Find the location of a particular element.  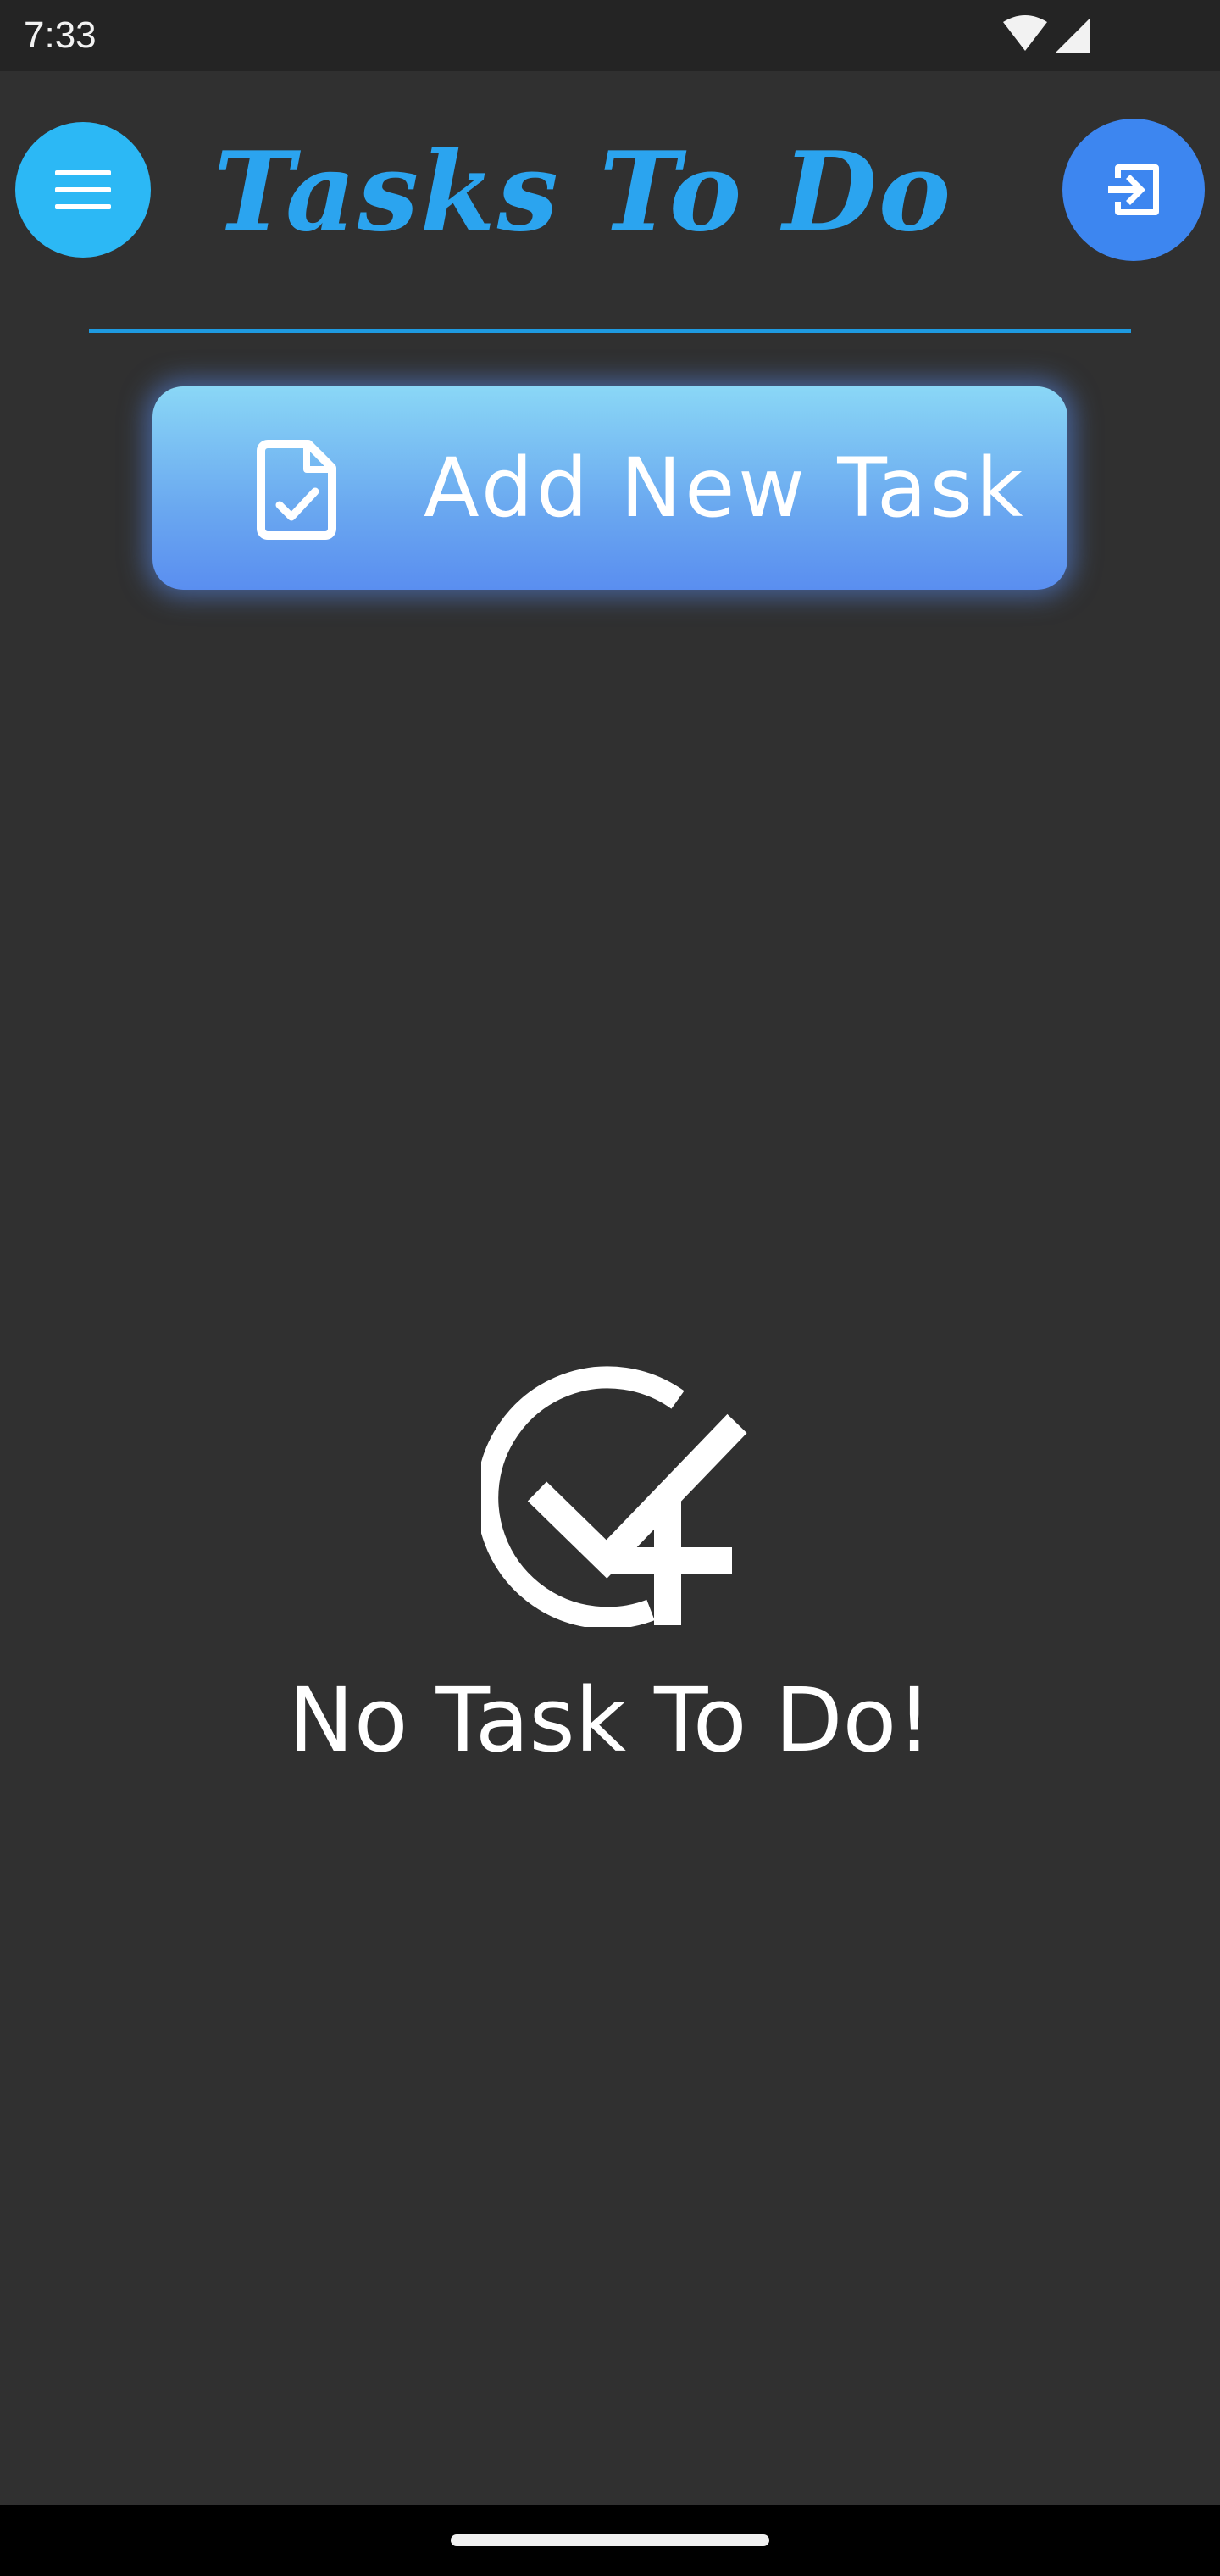

task-file-check-icon is located at coordinates (296, 490).